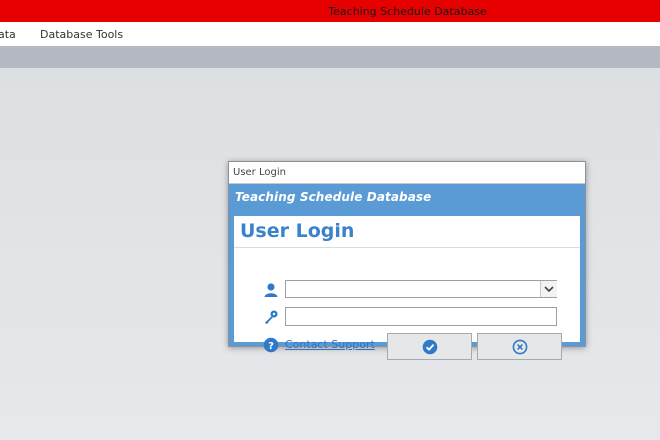 This screenshot has height=440, width=660. What do you see at coordinates (333, 197) in the screenshot?
I see `dialog-header: Teaching Schedule Database` at bounding box center [333, 197].